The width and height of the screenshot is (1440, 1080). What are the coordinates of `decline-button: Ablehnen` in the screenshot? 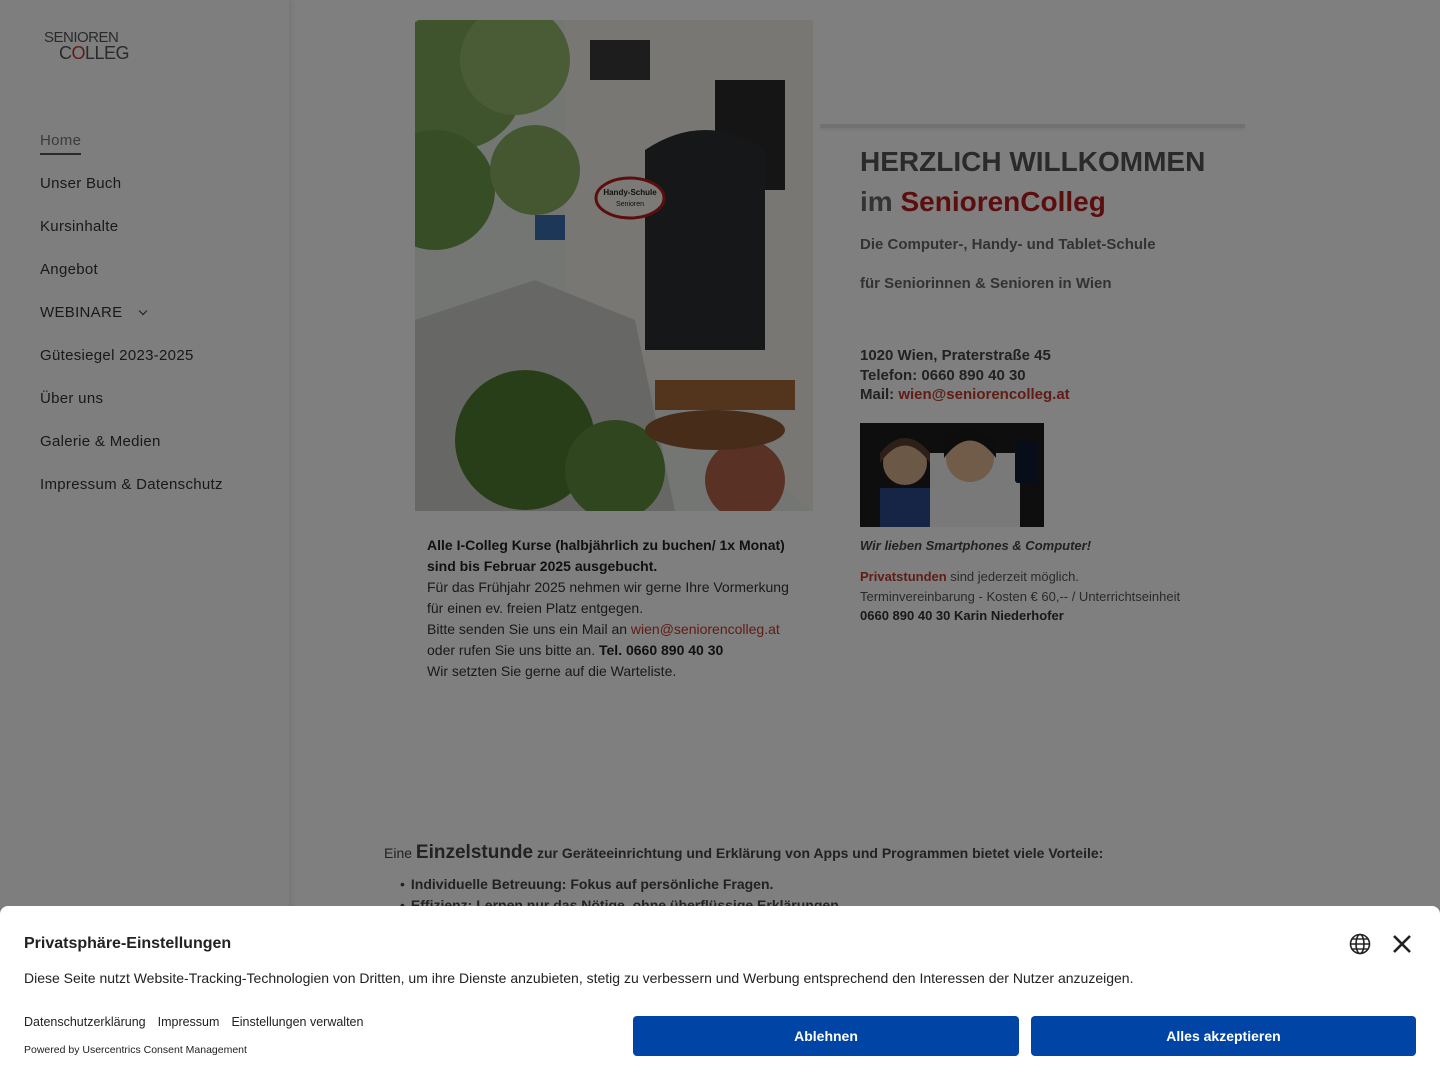 It's located at (826, 1036).